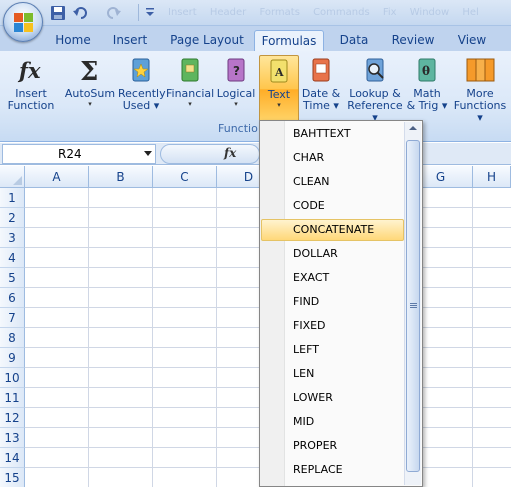 This screenshot has width=511, height=487. What do you see at coordinates (332, 230) in the screenshot?
I see `menu-item-concatenate: CONCATENATE` at bounding box center [332, 230].